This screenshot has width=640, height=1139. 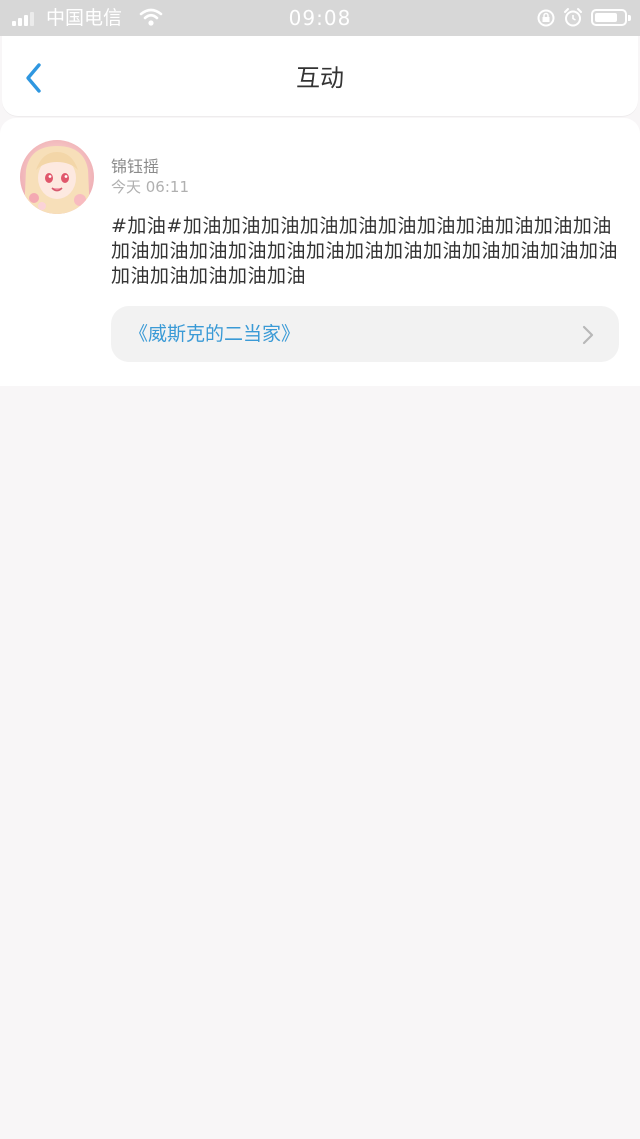 What do you see at coordinates (215, 334) in the screenshot?
I see `book-link-title: 《威斯克的二当家》` at bounding box center [215, 334].